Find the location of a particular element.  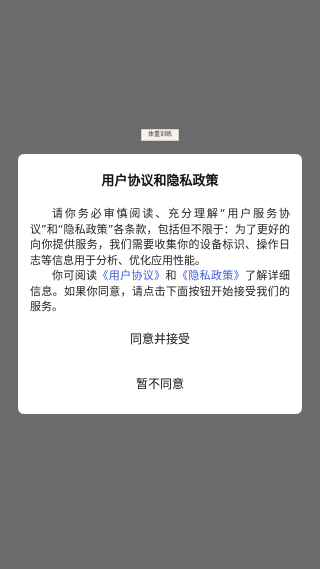

paragraph-2-and: 和 is located at coordinates (171, 275).